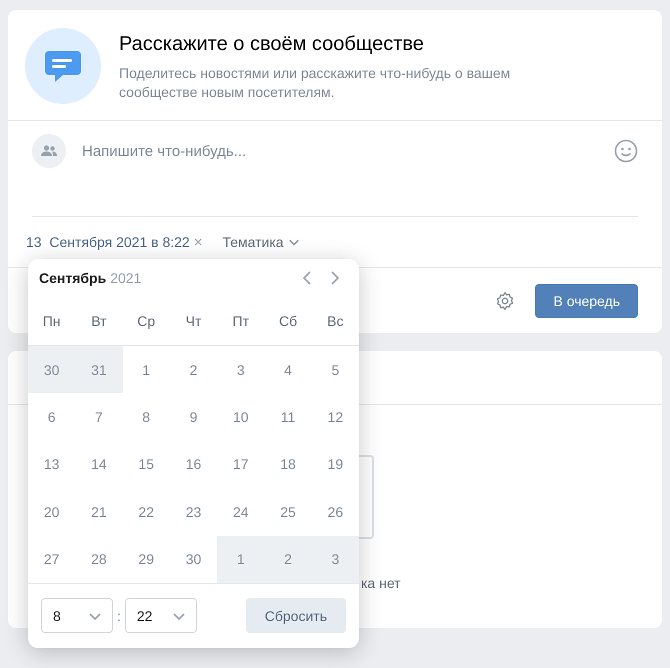 This screenshot has width=670, height=668. What do you see at coordinates (315, 83) in the screenshot?
I see `intro-text: Поделитесь новостями или расскажите что-нибудь о вашем сообществе новым посетителям.` at bounding box center [315, 83].